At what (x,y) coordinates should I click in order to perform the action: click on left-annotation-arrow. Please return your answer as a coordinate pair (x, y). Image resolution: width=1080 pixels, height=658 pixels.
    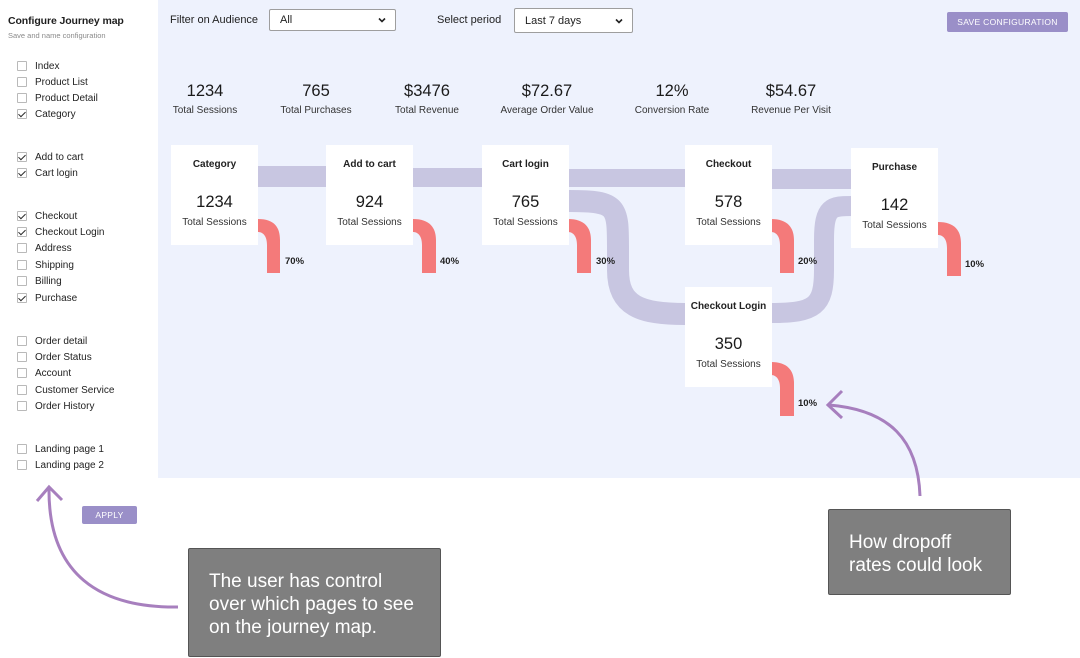
    Looking at the image, I should click on (113, 548).